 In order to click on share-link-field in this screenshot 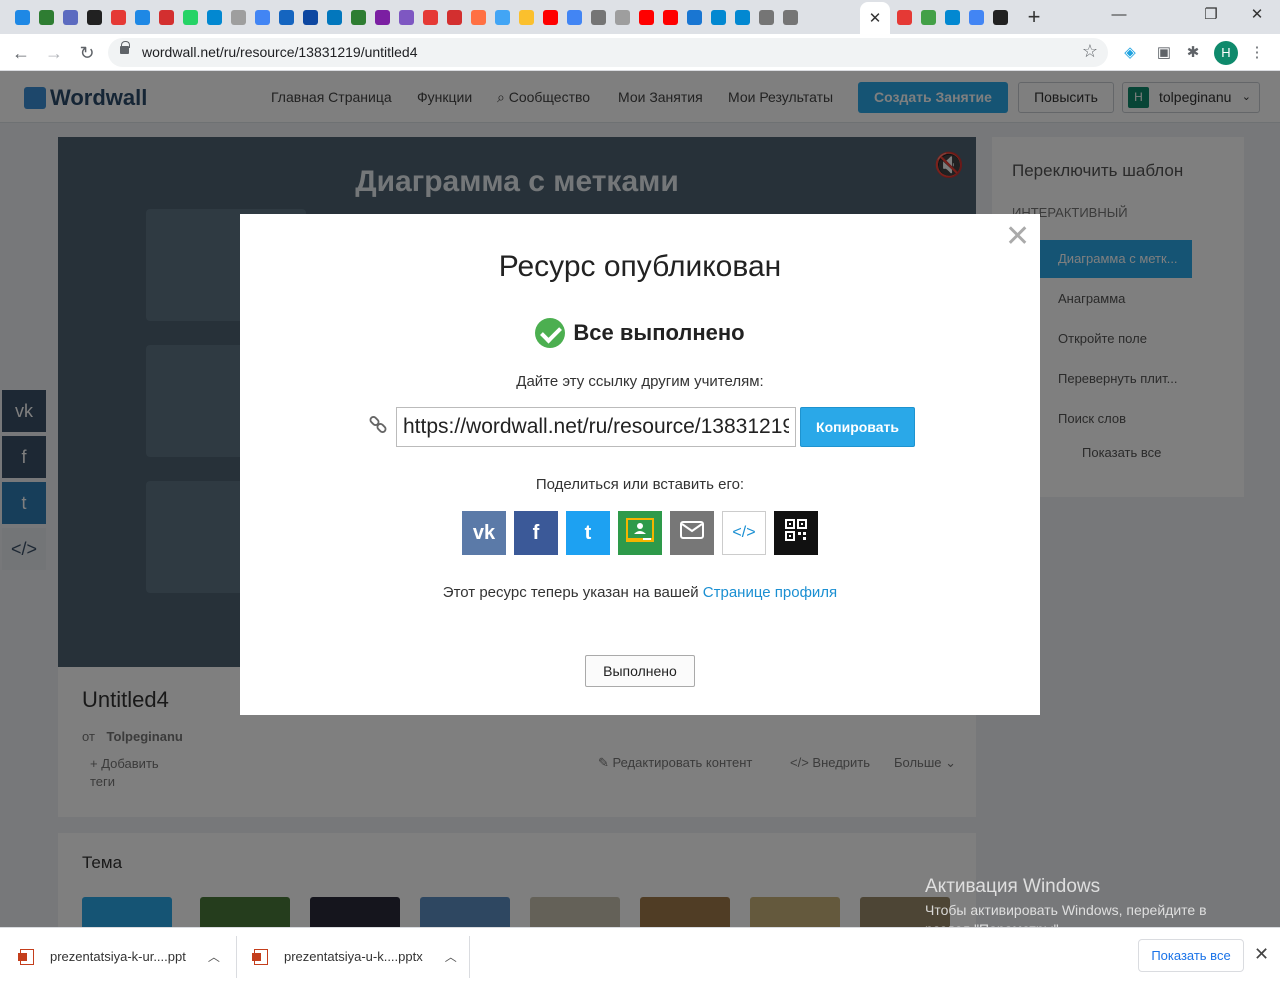, I will do `click(596, 427)`.